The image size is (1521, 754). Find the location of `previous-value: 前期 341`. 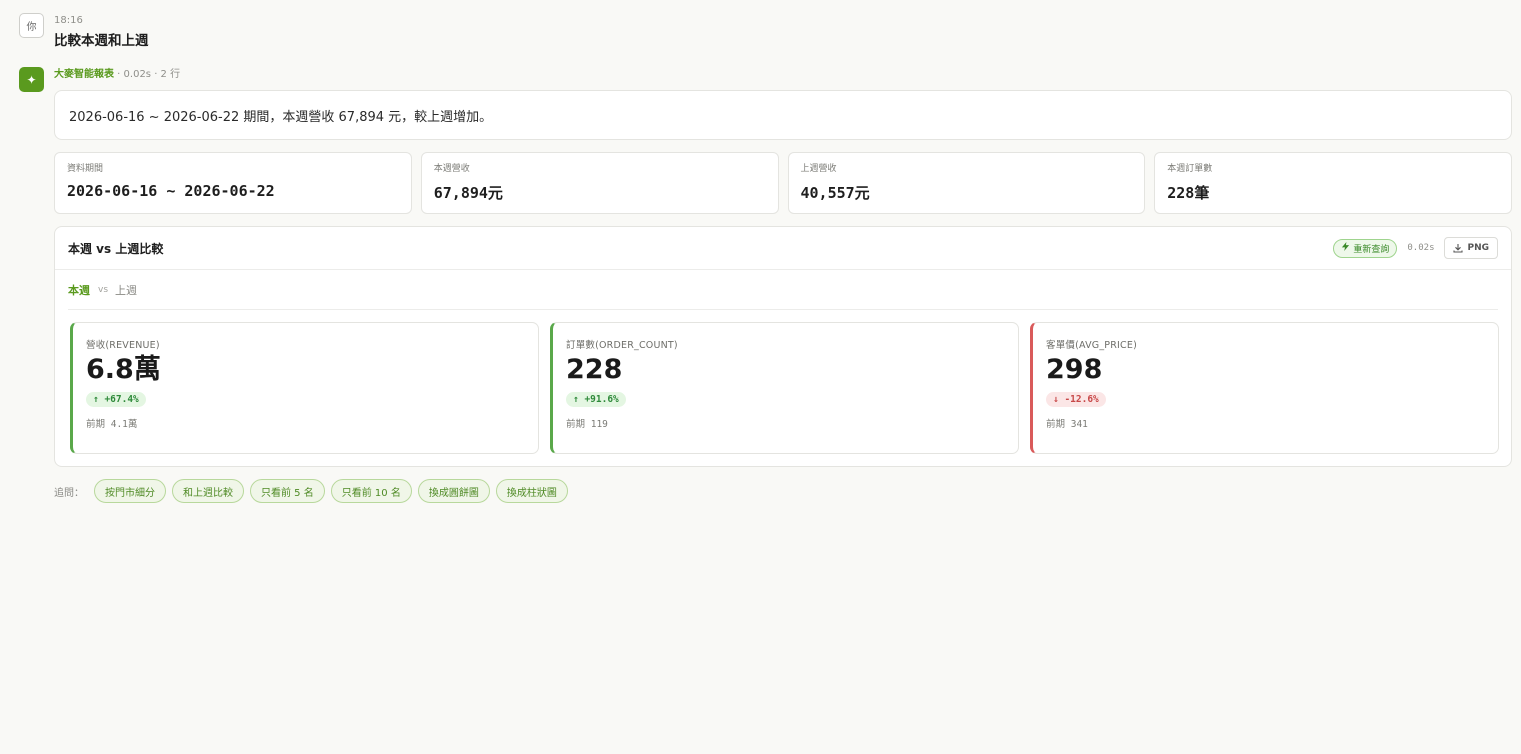

previous-value: 前期 341 is located at coordinates (1067, 424).